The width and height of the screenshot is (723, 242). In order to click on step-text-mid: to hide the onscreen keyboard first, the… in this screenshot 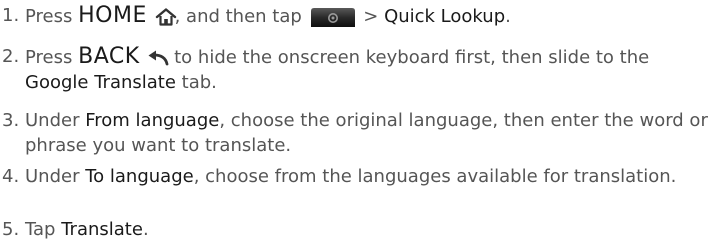, I will do `click(409, 57)`.